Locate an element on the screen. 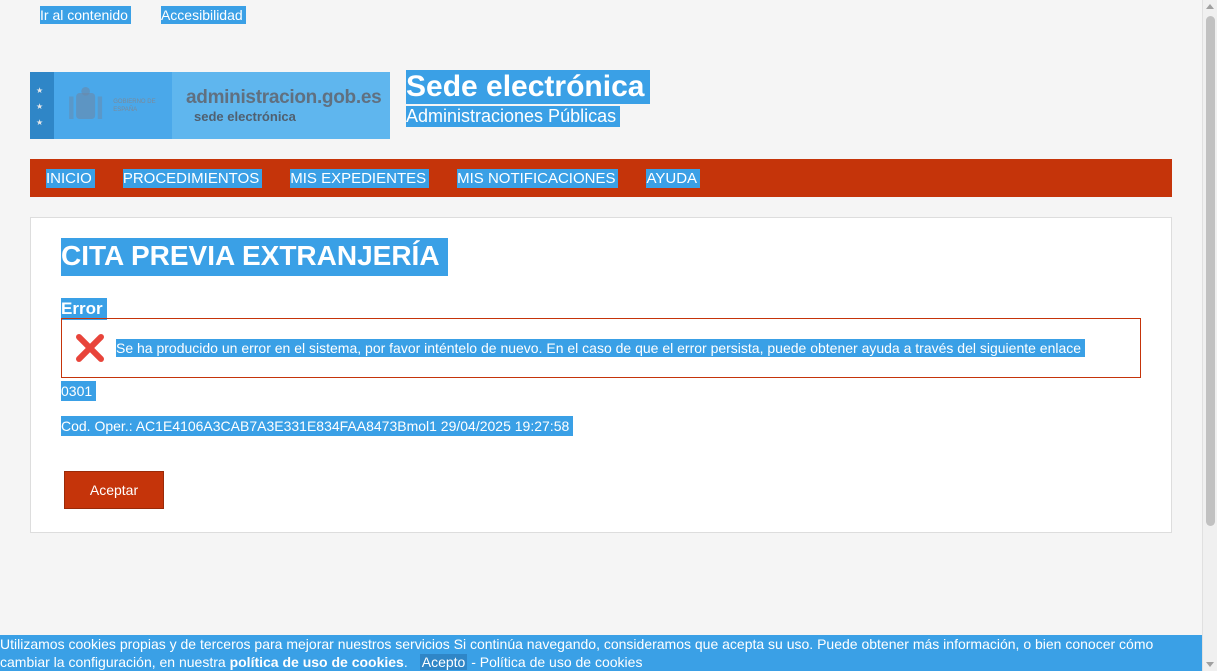  cookie-policy-bold: política de uso de cookies is located at coordinates (316, 662).